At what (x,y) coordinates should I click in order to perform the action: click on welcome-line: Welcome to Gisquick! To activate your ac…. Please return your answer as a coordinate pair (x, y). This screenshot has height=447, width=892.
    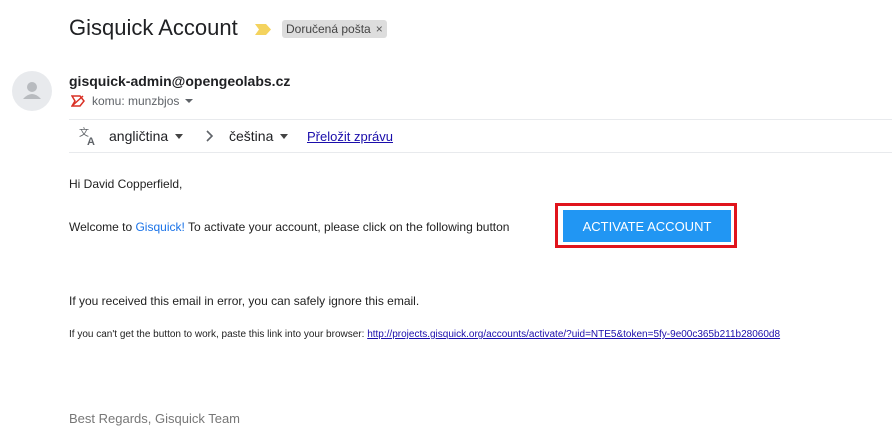
    Looking at the image, I should click on (289, 227).